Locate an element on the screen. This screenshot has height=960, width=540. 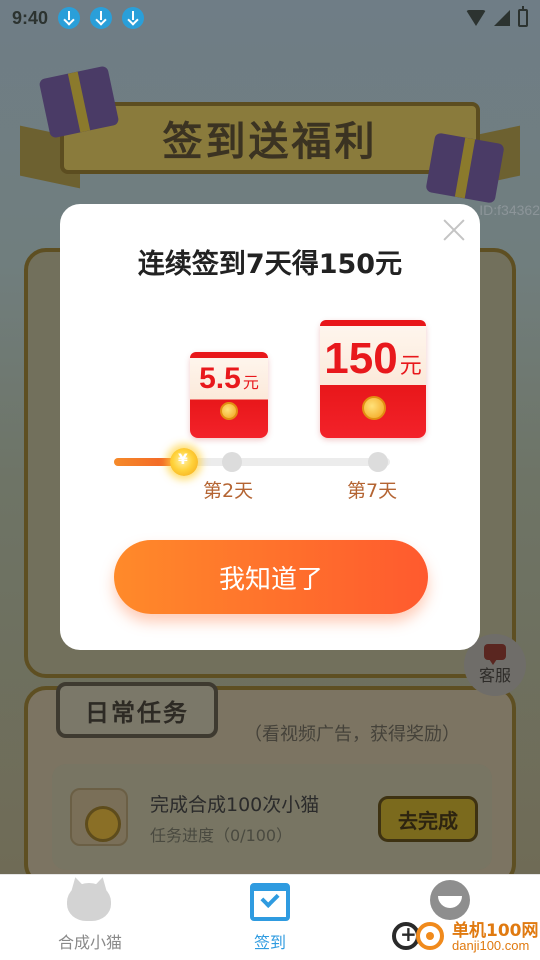
nav-label: 签到 is located at coordinates (269, 942).